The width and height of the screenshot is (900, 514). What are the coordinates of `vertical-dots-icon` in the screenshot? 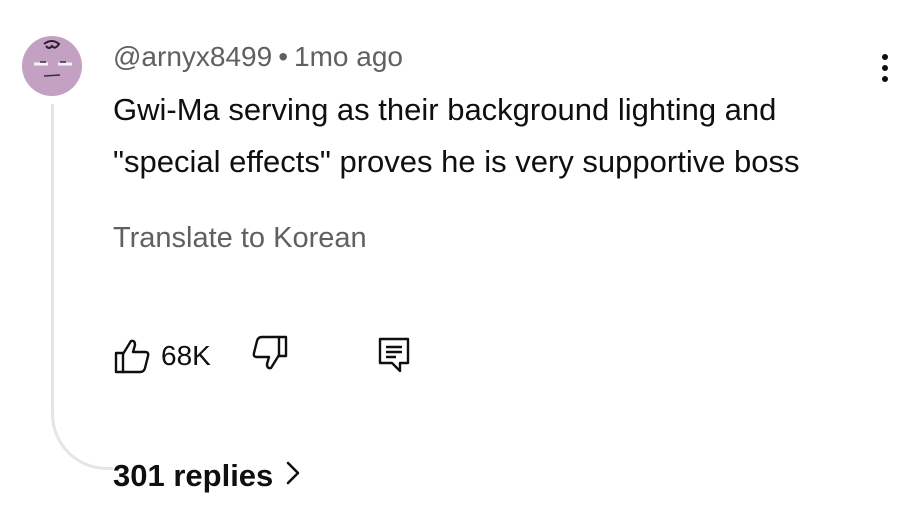 It's located at (885, 57).